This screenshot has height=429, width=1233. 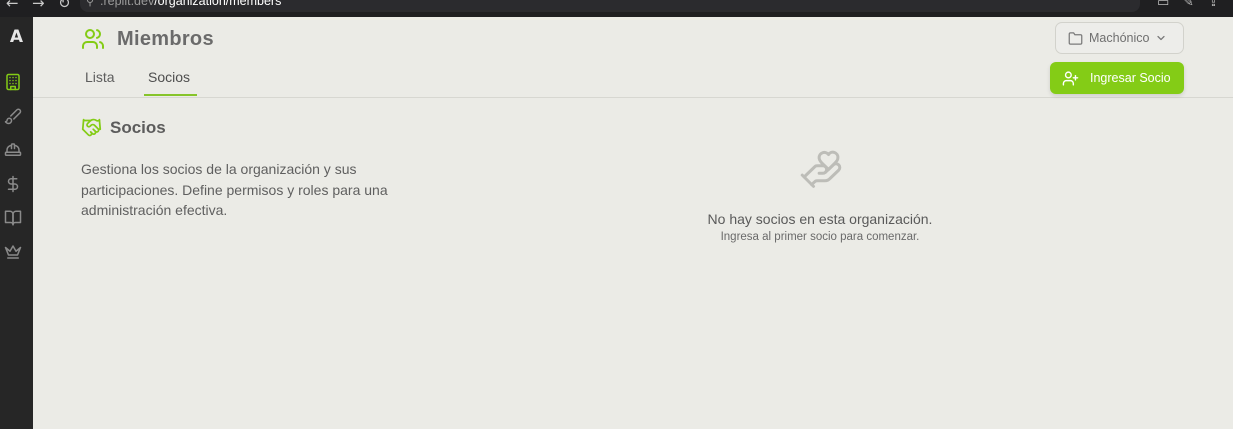 I want to click on header-divider, so click(x=633, y=97).